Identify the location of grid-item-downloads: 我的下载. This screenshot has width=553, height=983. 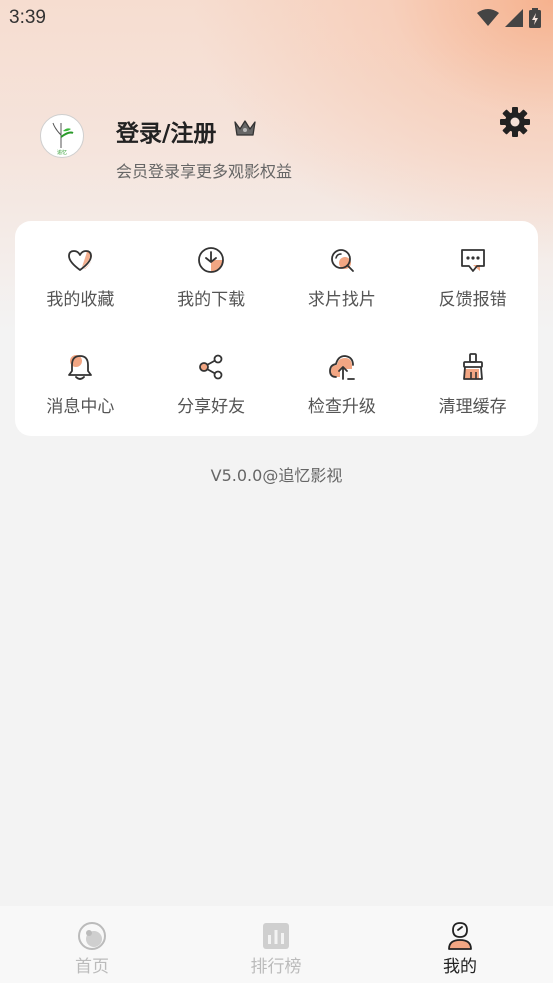
(211, 274).